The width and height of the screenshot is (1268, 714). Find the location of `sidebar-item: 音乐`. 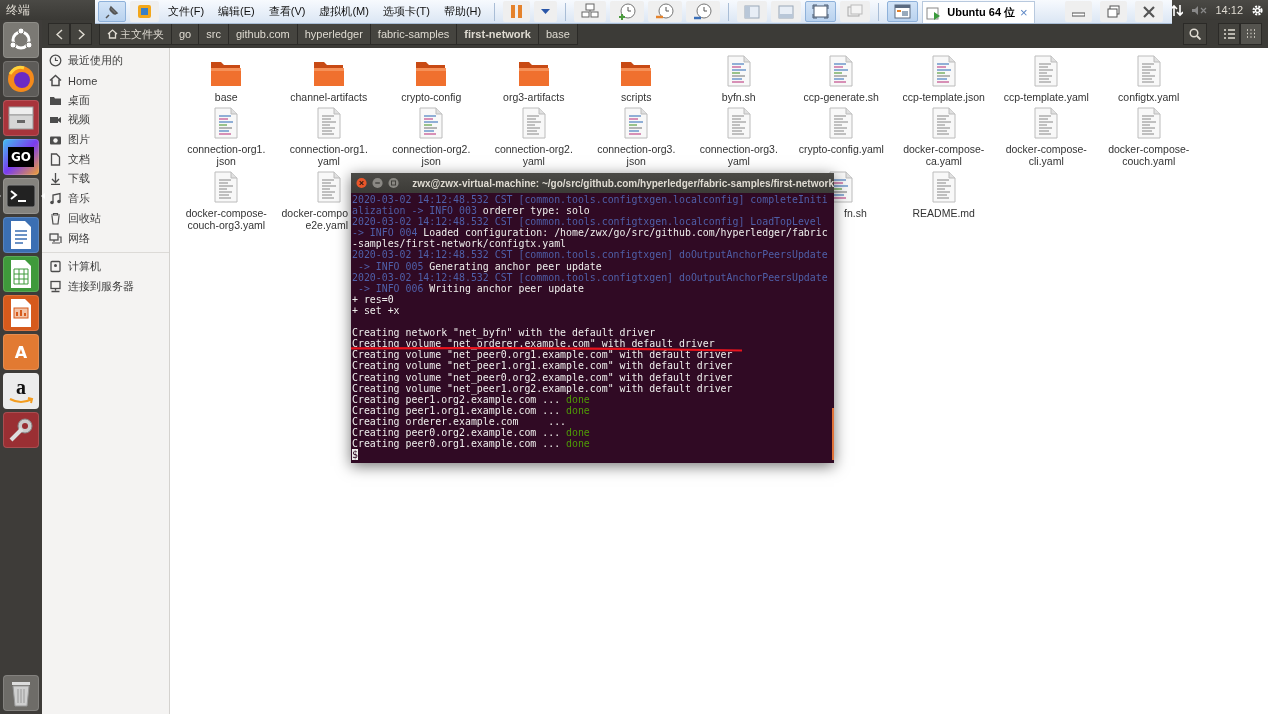

sidebar-item: 音乐 is located at coordinates (105, 198).